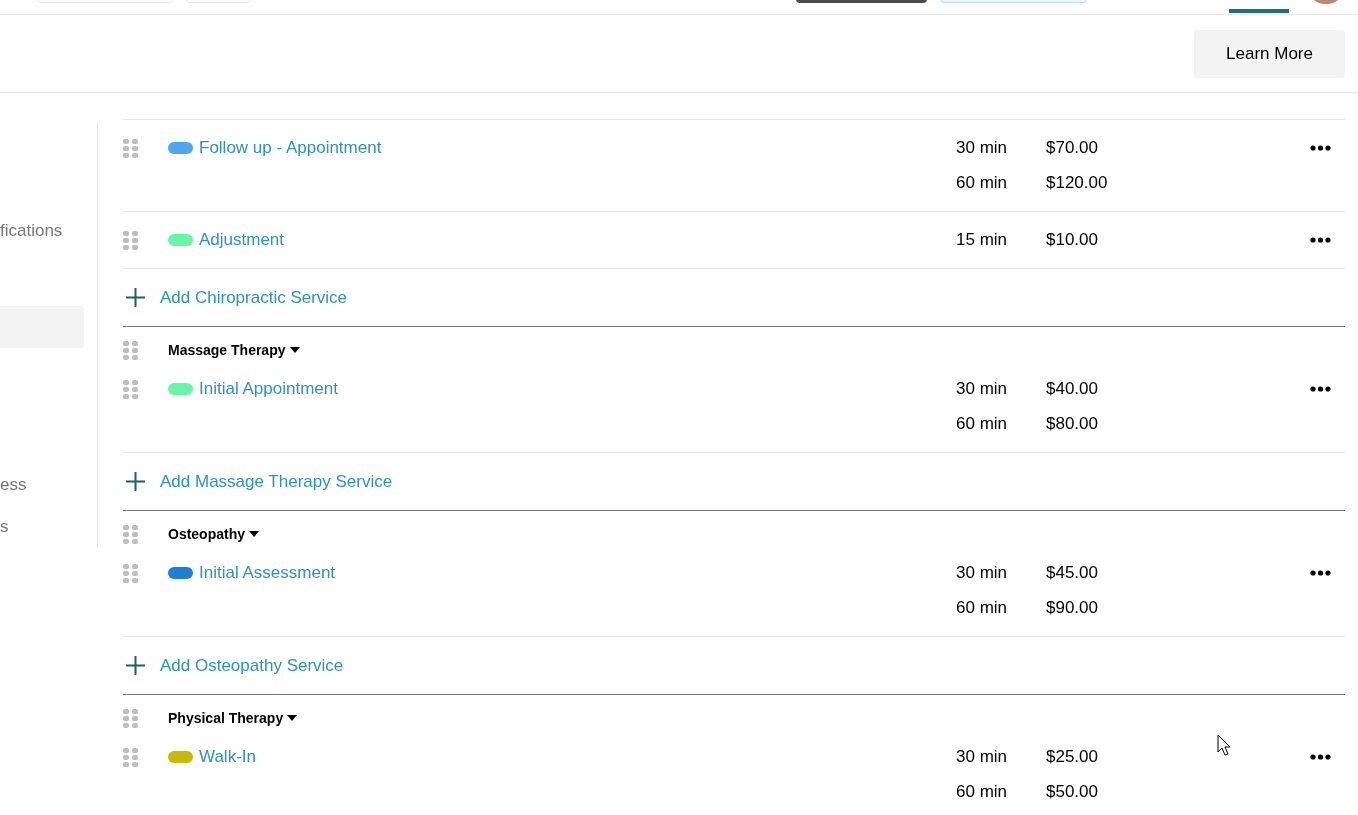 This screenshot has width=1358, height=815. What do you see at coordinates (31, 231) in the screenshot?
I see `sidebar-item: fications` at bounding box center [31, 231].